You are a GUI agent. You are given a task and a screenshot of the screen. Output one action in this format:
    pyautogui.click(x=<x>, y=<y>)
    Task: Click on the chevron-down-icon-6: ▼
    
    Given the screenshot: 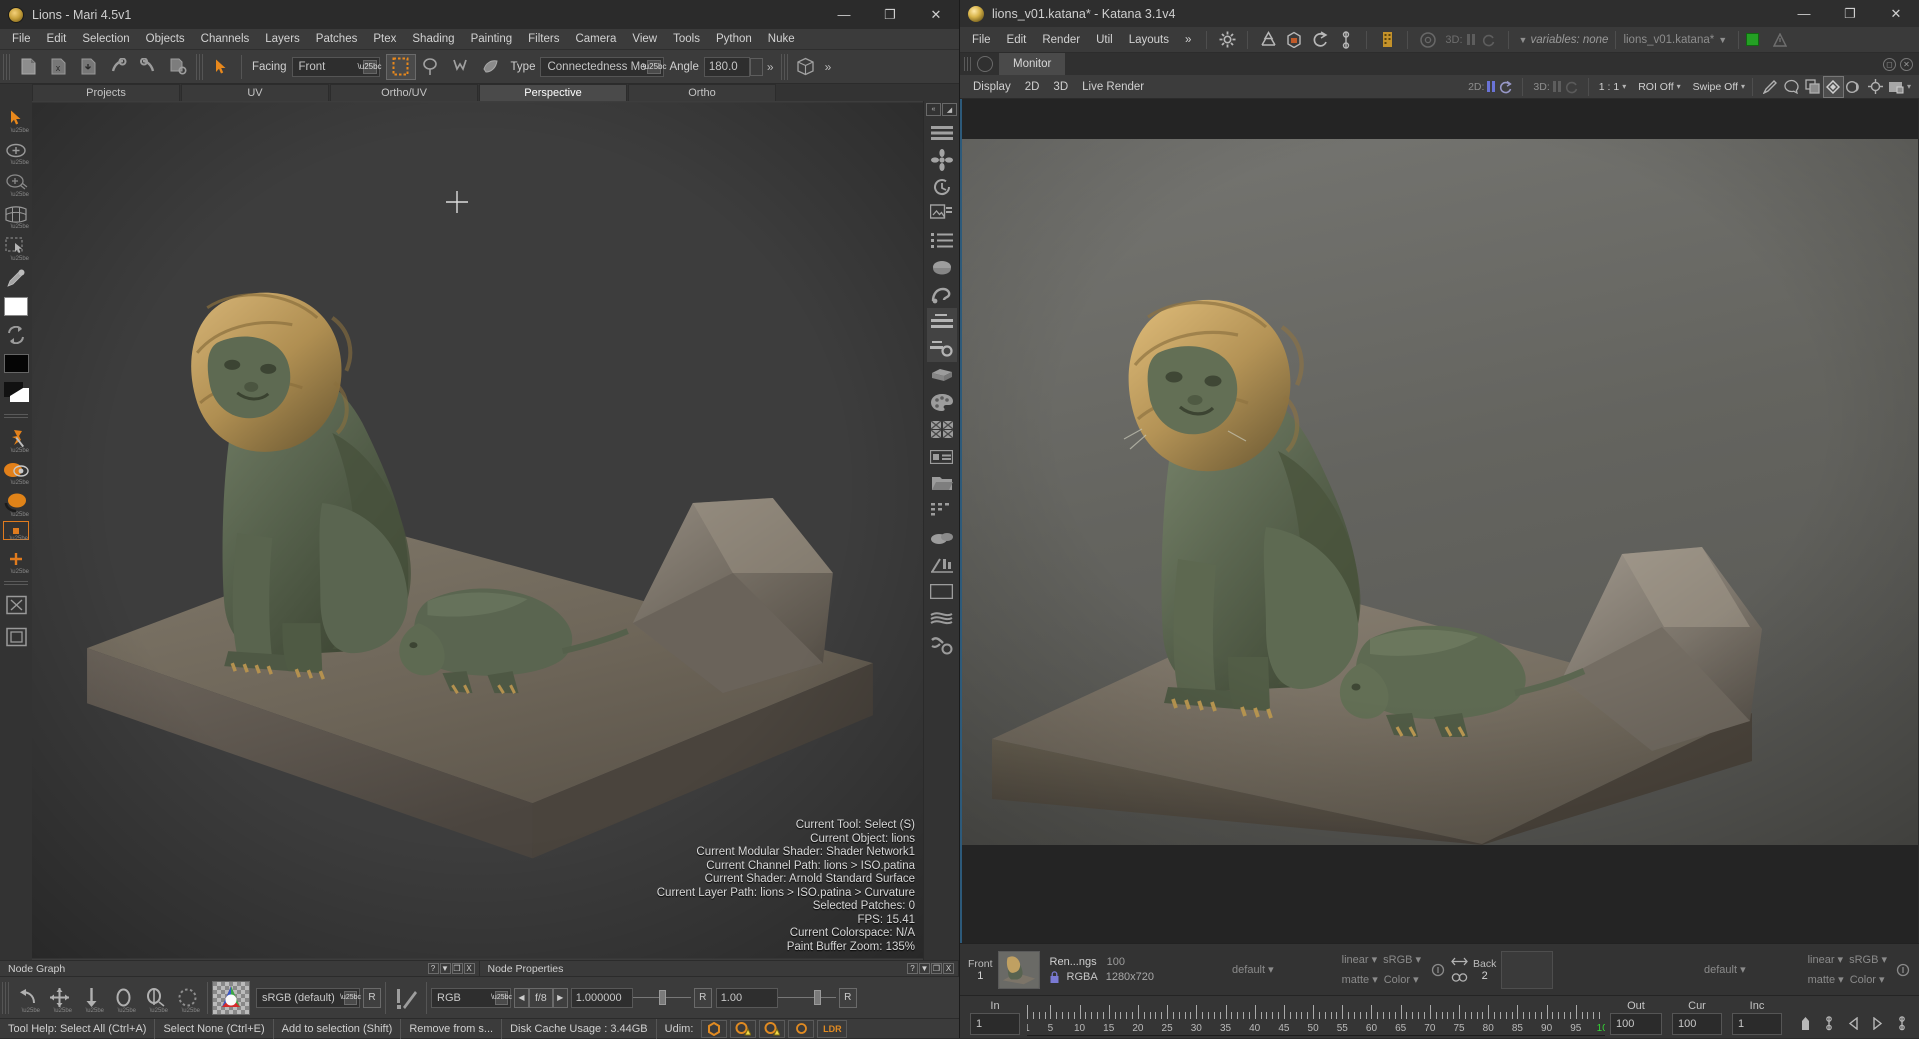 What is the action you would take?
    pyautogui.click(x=1722, y=40)
    